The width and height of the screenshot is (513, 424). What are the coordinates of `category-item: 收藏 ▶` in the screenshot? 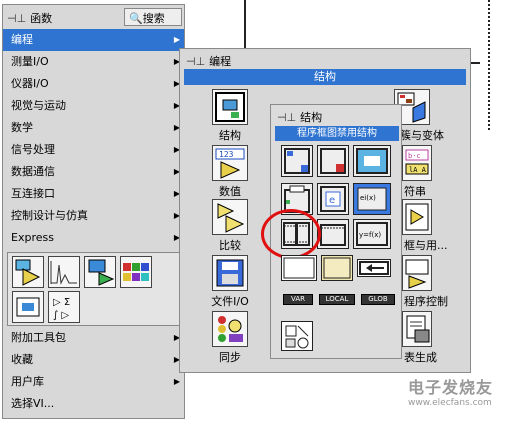 It's located at (93, 360).